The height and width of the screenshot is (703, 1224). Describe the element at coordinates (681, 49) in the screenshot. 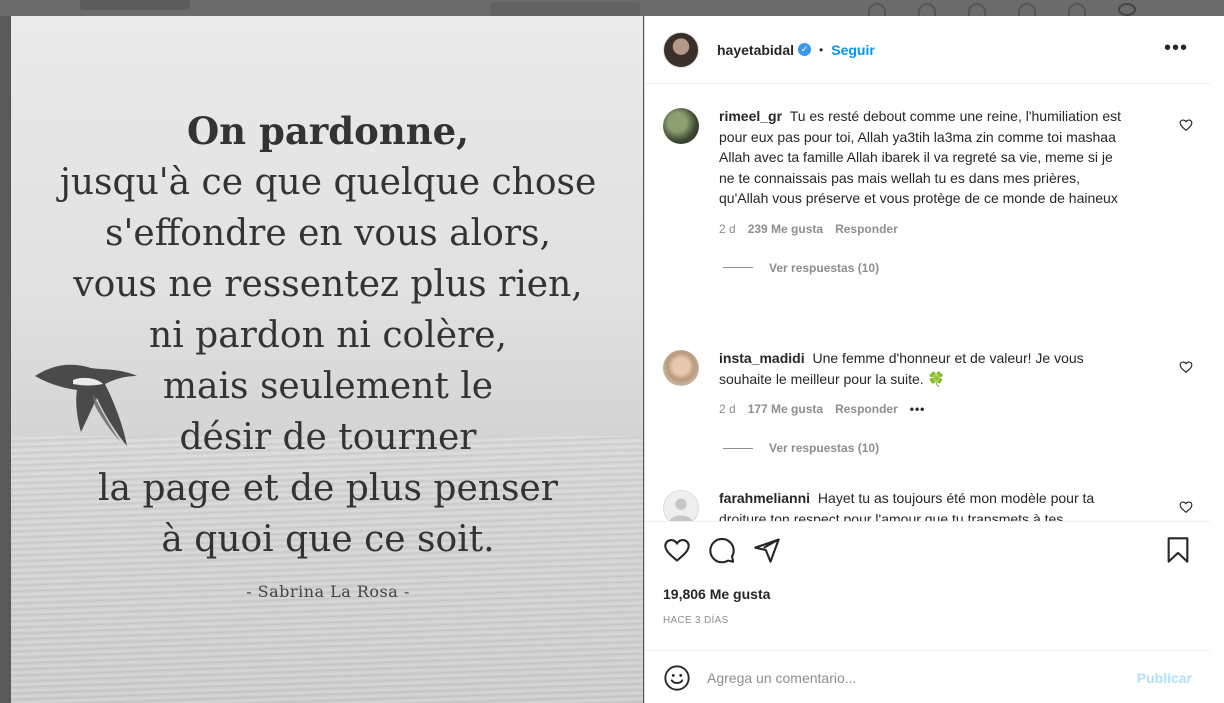

I see `author-avatar` at that location.